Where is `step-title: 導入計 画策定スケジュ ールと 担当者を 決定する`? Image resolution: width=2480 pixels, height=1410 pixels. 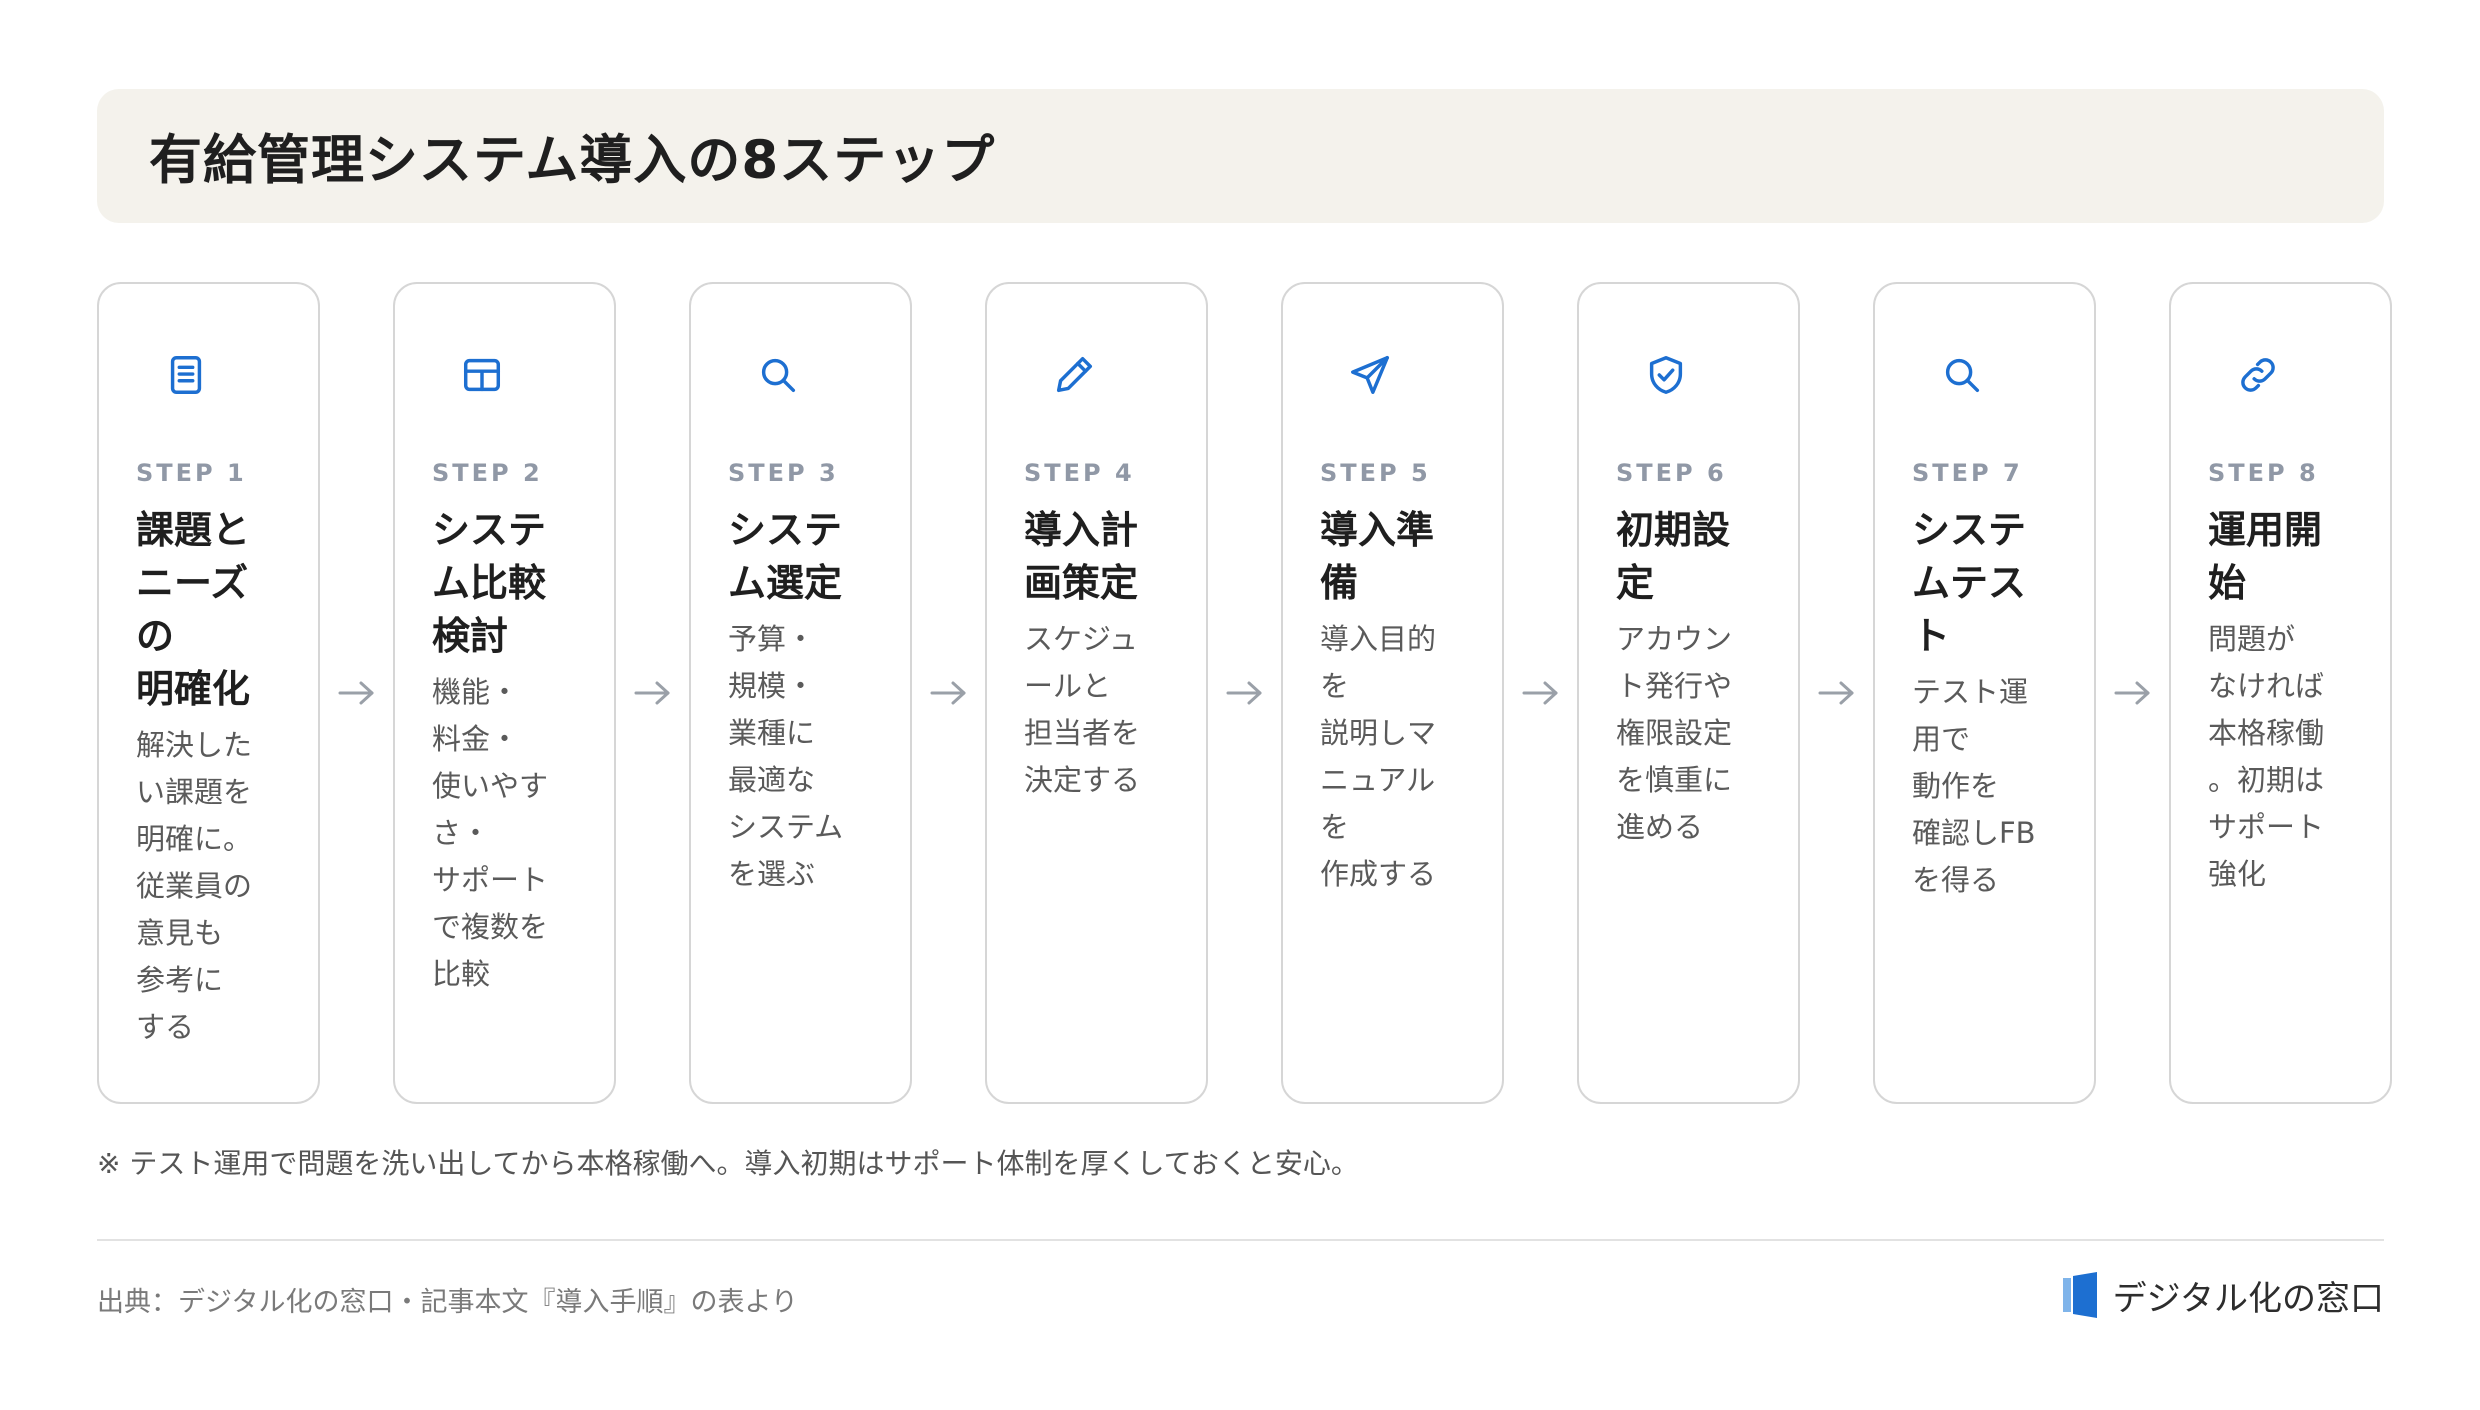
step-title: 導入計 画策定スケジュ ールと 担当者を 決定する is located at coordinates (1109, 654).